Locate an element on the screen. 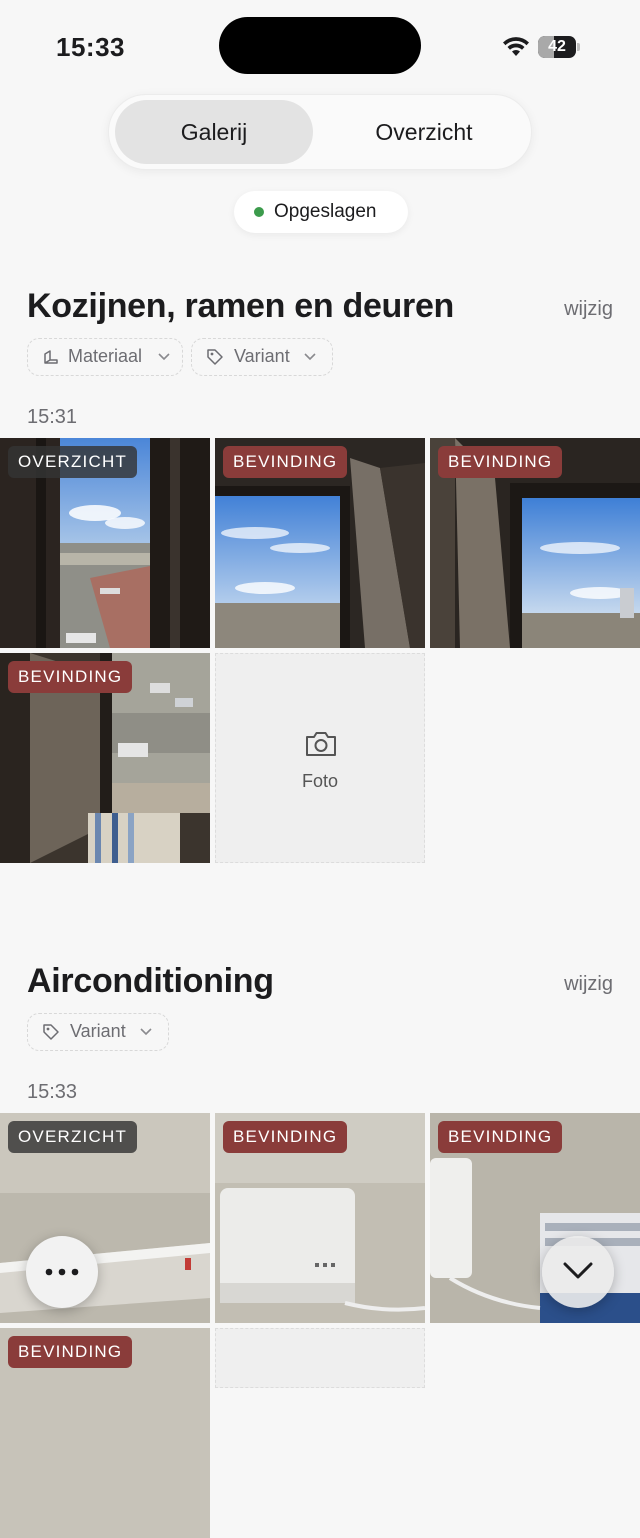 The image size is (640, 1538). save-status-badge: Opgeslagen is located at coordinates (321, 212).